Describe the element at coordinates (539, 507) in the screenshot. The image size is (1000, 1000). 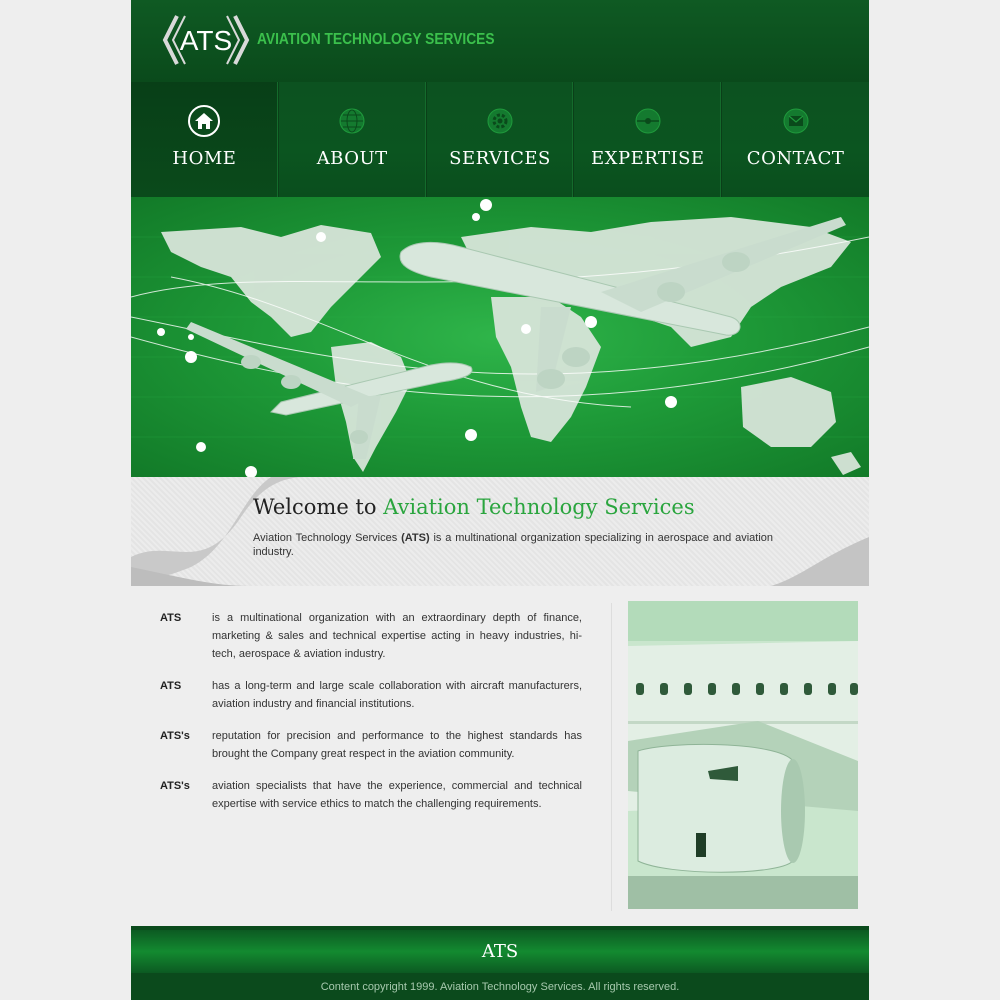
I see `welcome-title-accent: Aviation Technology Services` at that location.